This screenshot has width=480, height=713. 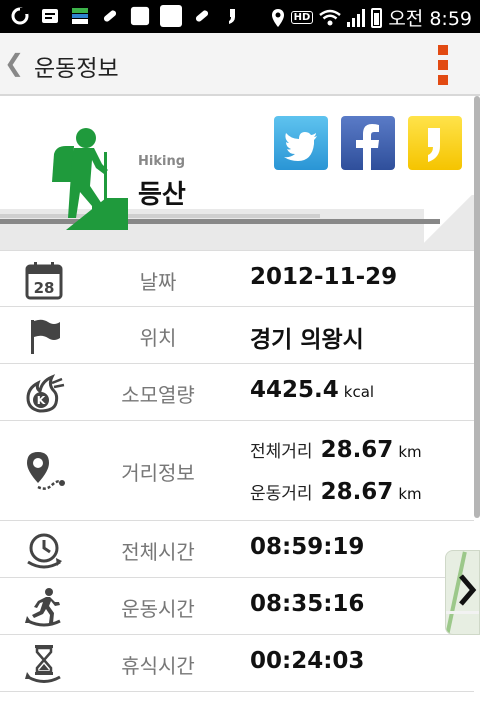 I want to click on scrollbar, so click(x=477, y=307).